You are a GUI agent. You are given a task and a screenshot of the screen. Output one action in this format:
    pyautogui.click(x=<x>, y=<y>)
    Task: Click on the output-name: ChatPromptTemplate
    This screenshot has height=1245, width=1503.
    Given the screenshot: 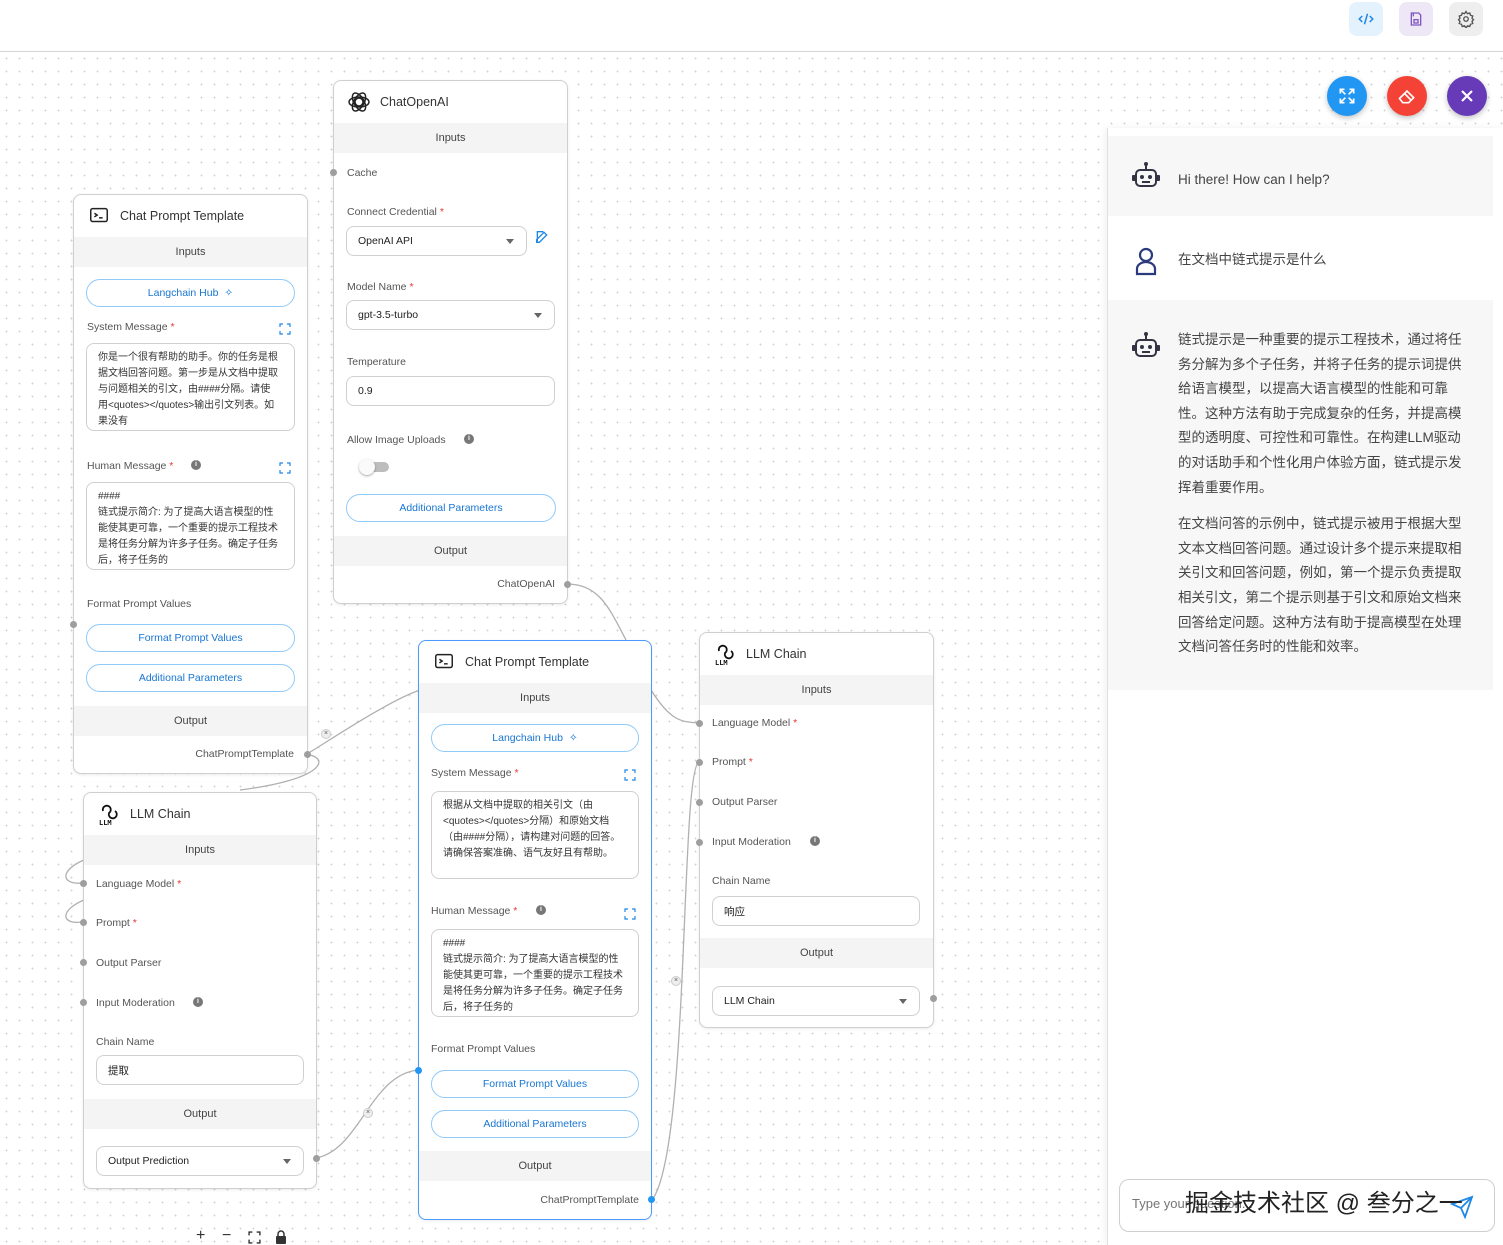 What is the action you would take?
    pyautogui.click(x=244, y=754)
    